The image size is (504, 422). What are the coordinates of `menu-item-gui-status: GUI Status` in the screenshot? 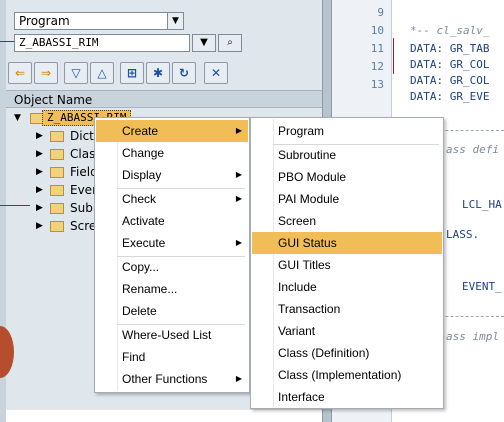 It's located at (347, 243).